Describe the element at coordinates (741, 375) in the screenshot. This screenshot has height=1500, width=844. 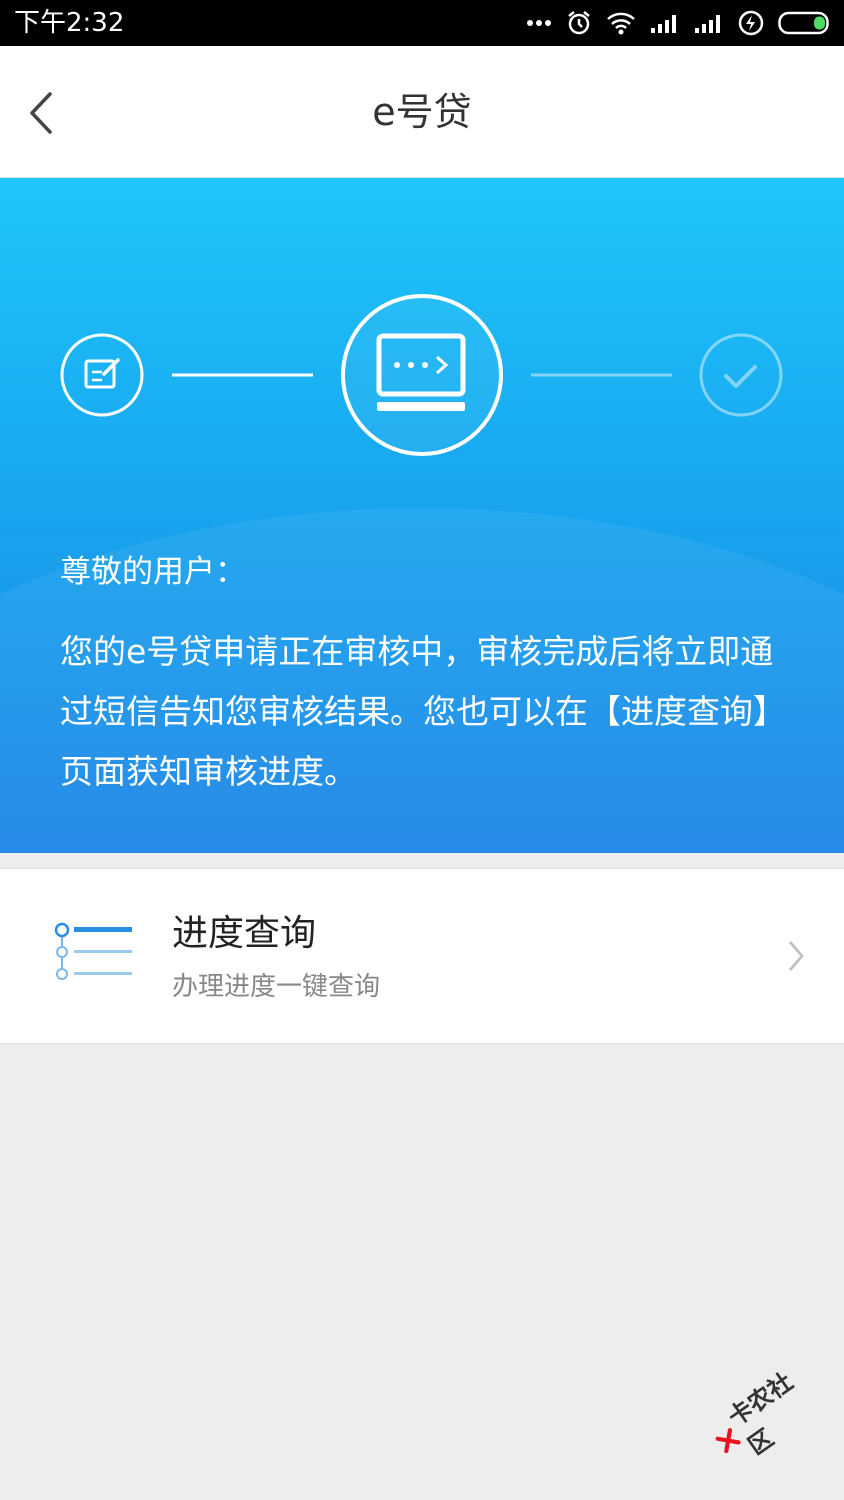
I see `step-3-check-icon` at that location.